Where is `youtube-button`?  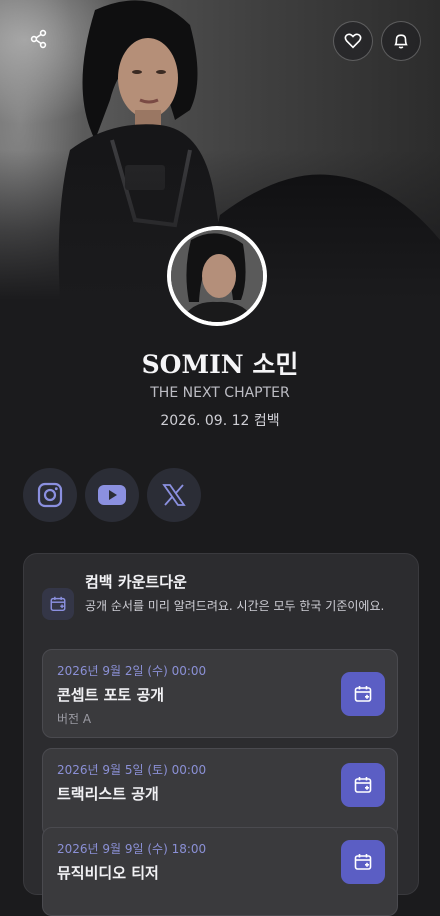
youtube-button is located at coordinates (112, 495).